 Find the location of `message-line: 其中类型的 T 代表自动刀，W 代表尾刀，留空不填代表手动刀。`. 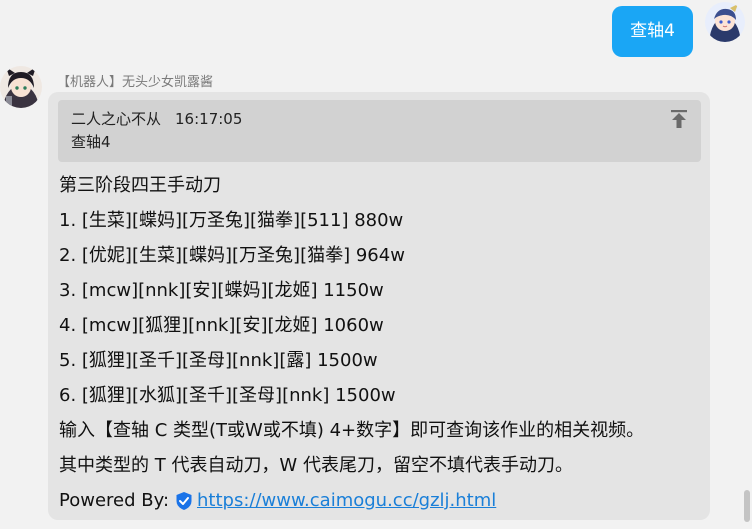

message-line: 其中类型的 T 代表自动刀，W 代表尾刀，留空不填代表手动刀。 is located at coordinates (316, 465).